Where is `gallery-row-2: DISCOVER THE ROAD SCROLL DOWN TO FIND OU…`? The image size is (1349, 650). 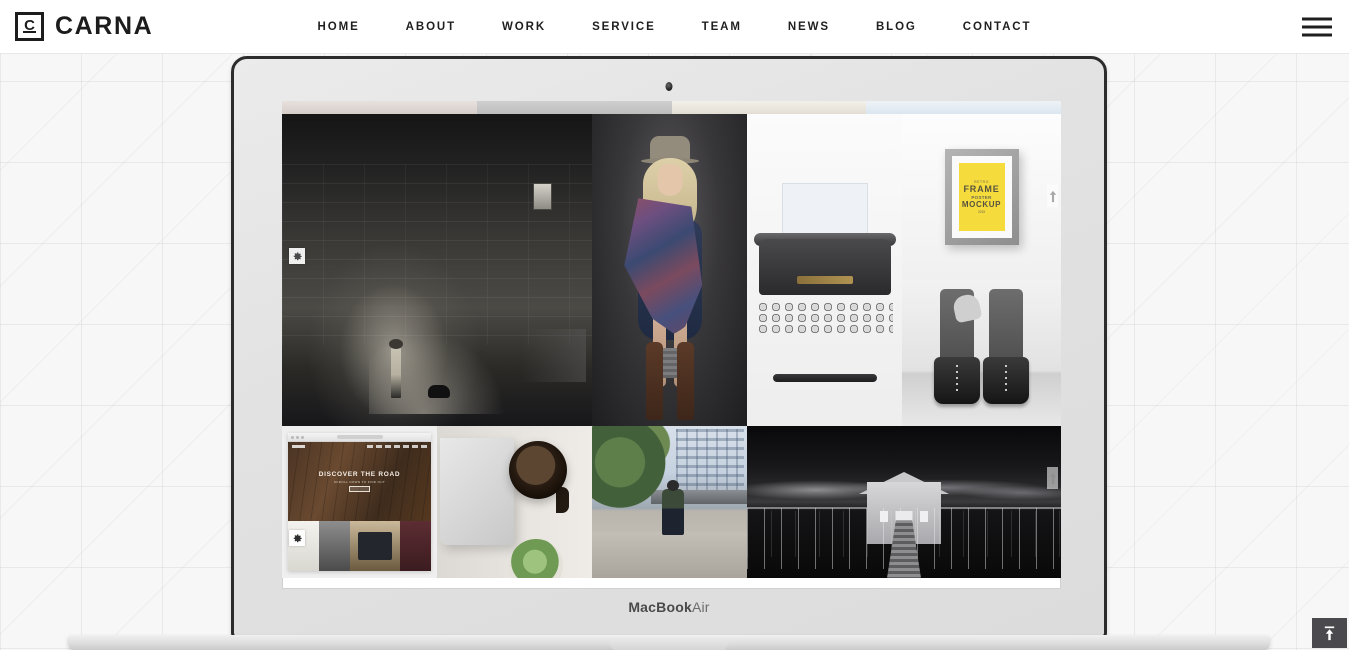
gallery-row-2: DISCOVER THE ROAD SCROLL DOWN TO FIND OU… is located at coordinates (671, 502).